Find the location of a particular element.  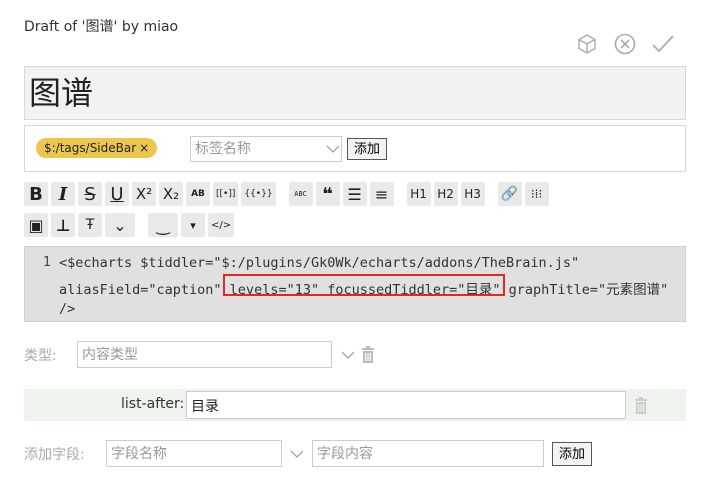

cancel-circle-icon is located at coordinates (625, 44).